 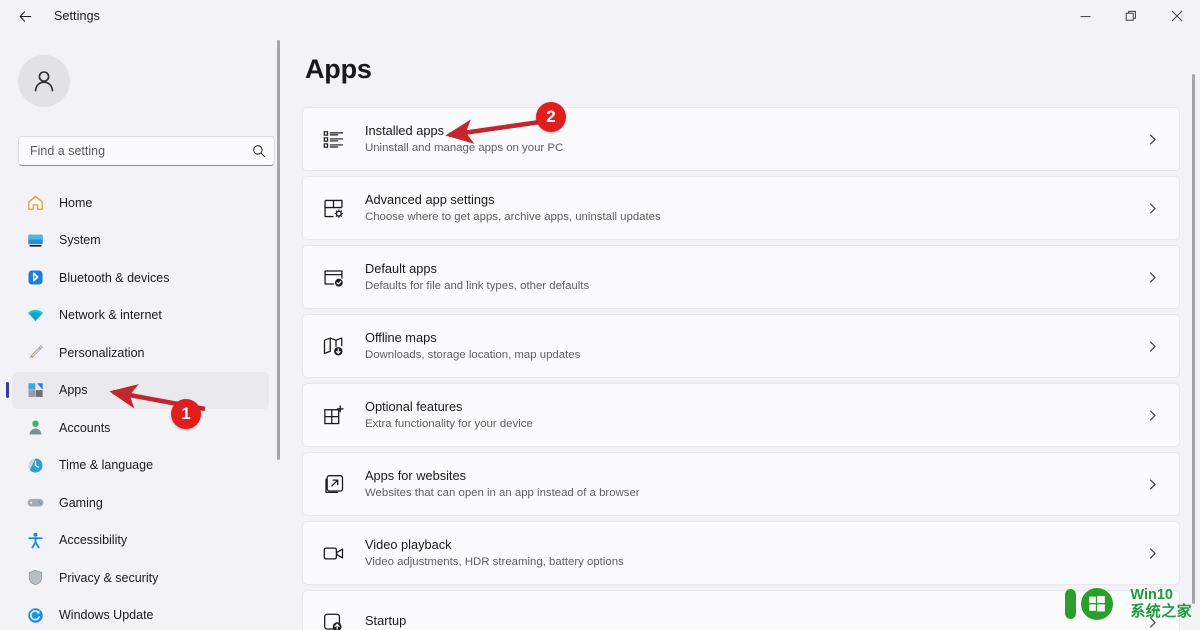 I want to click on sidebar-item-personalization: Personalization, so click(x=140, y=353).